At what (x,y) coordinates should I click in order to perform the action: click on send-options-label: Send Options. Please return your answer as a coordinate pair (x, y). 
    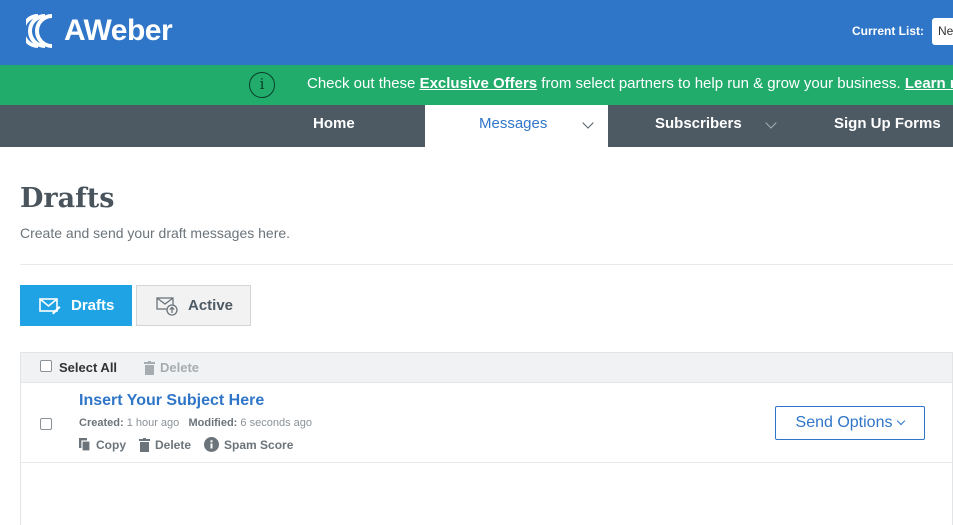
    Looking at the image, I should click on (844, 422).